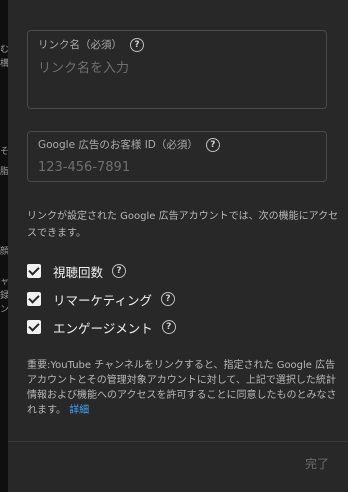 This screenshot has width=348, height=492. I want to click on link-name-label-row: リンク名（必須） ?, so click(91, 44).